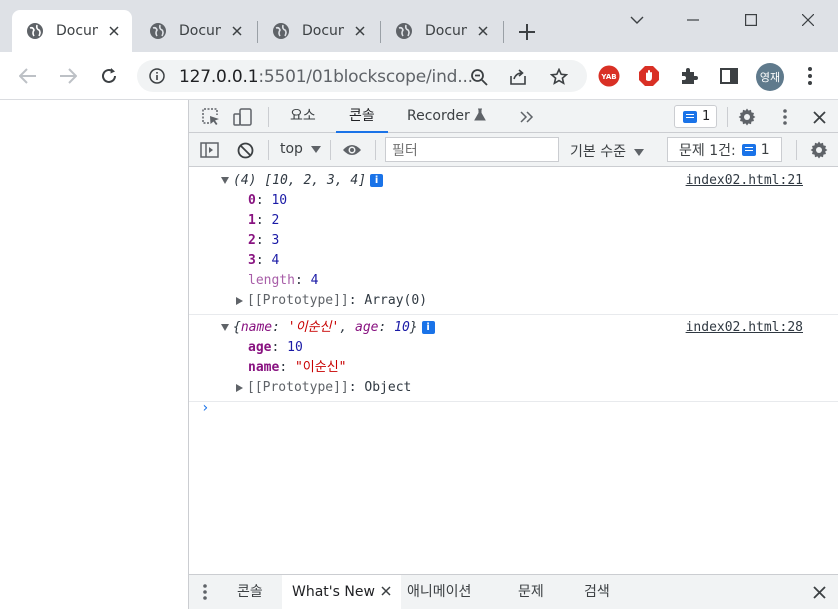 Image resolution: width=838 pixels, height=609 pixels. What do you see at coordinates (729, 76) in the screenshot?
I see `side-panel-icon` at bounding box center [729, 76].